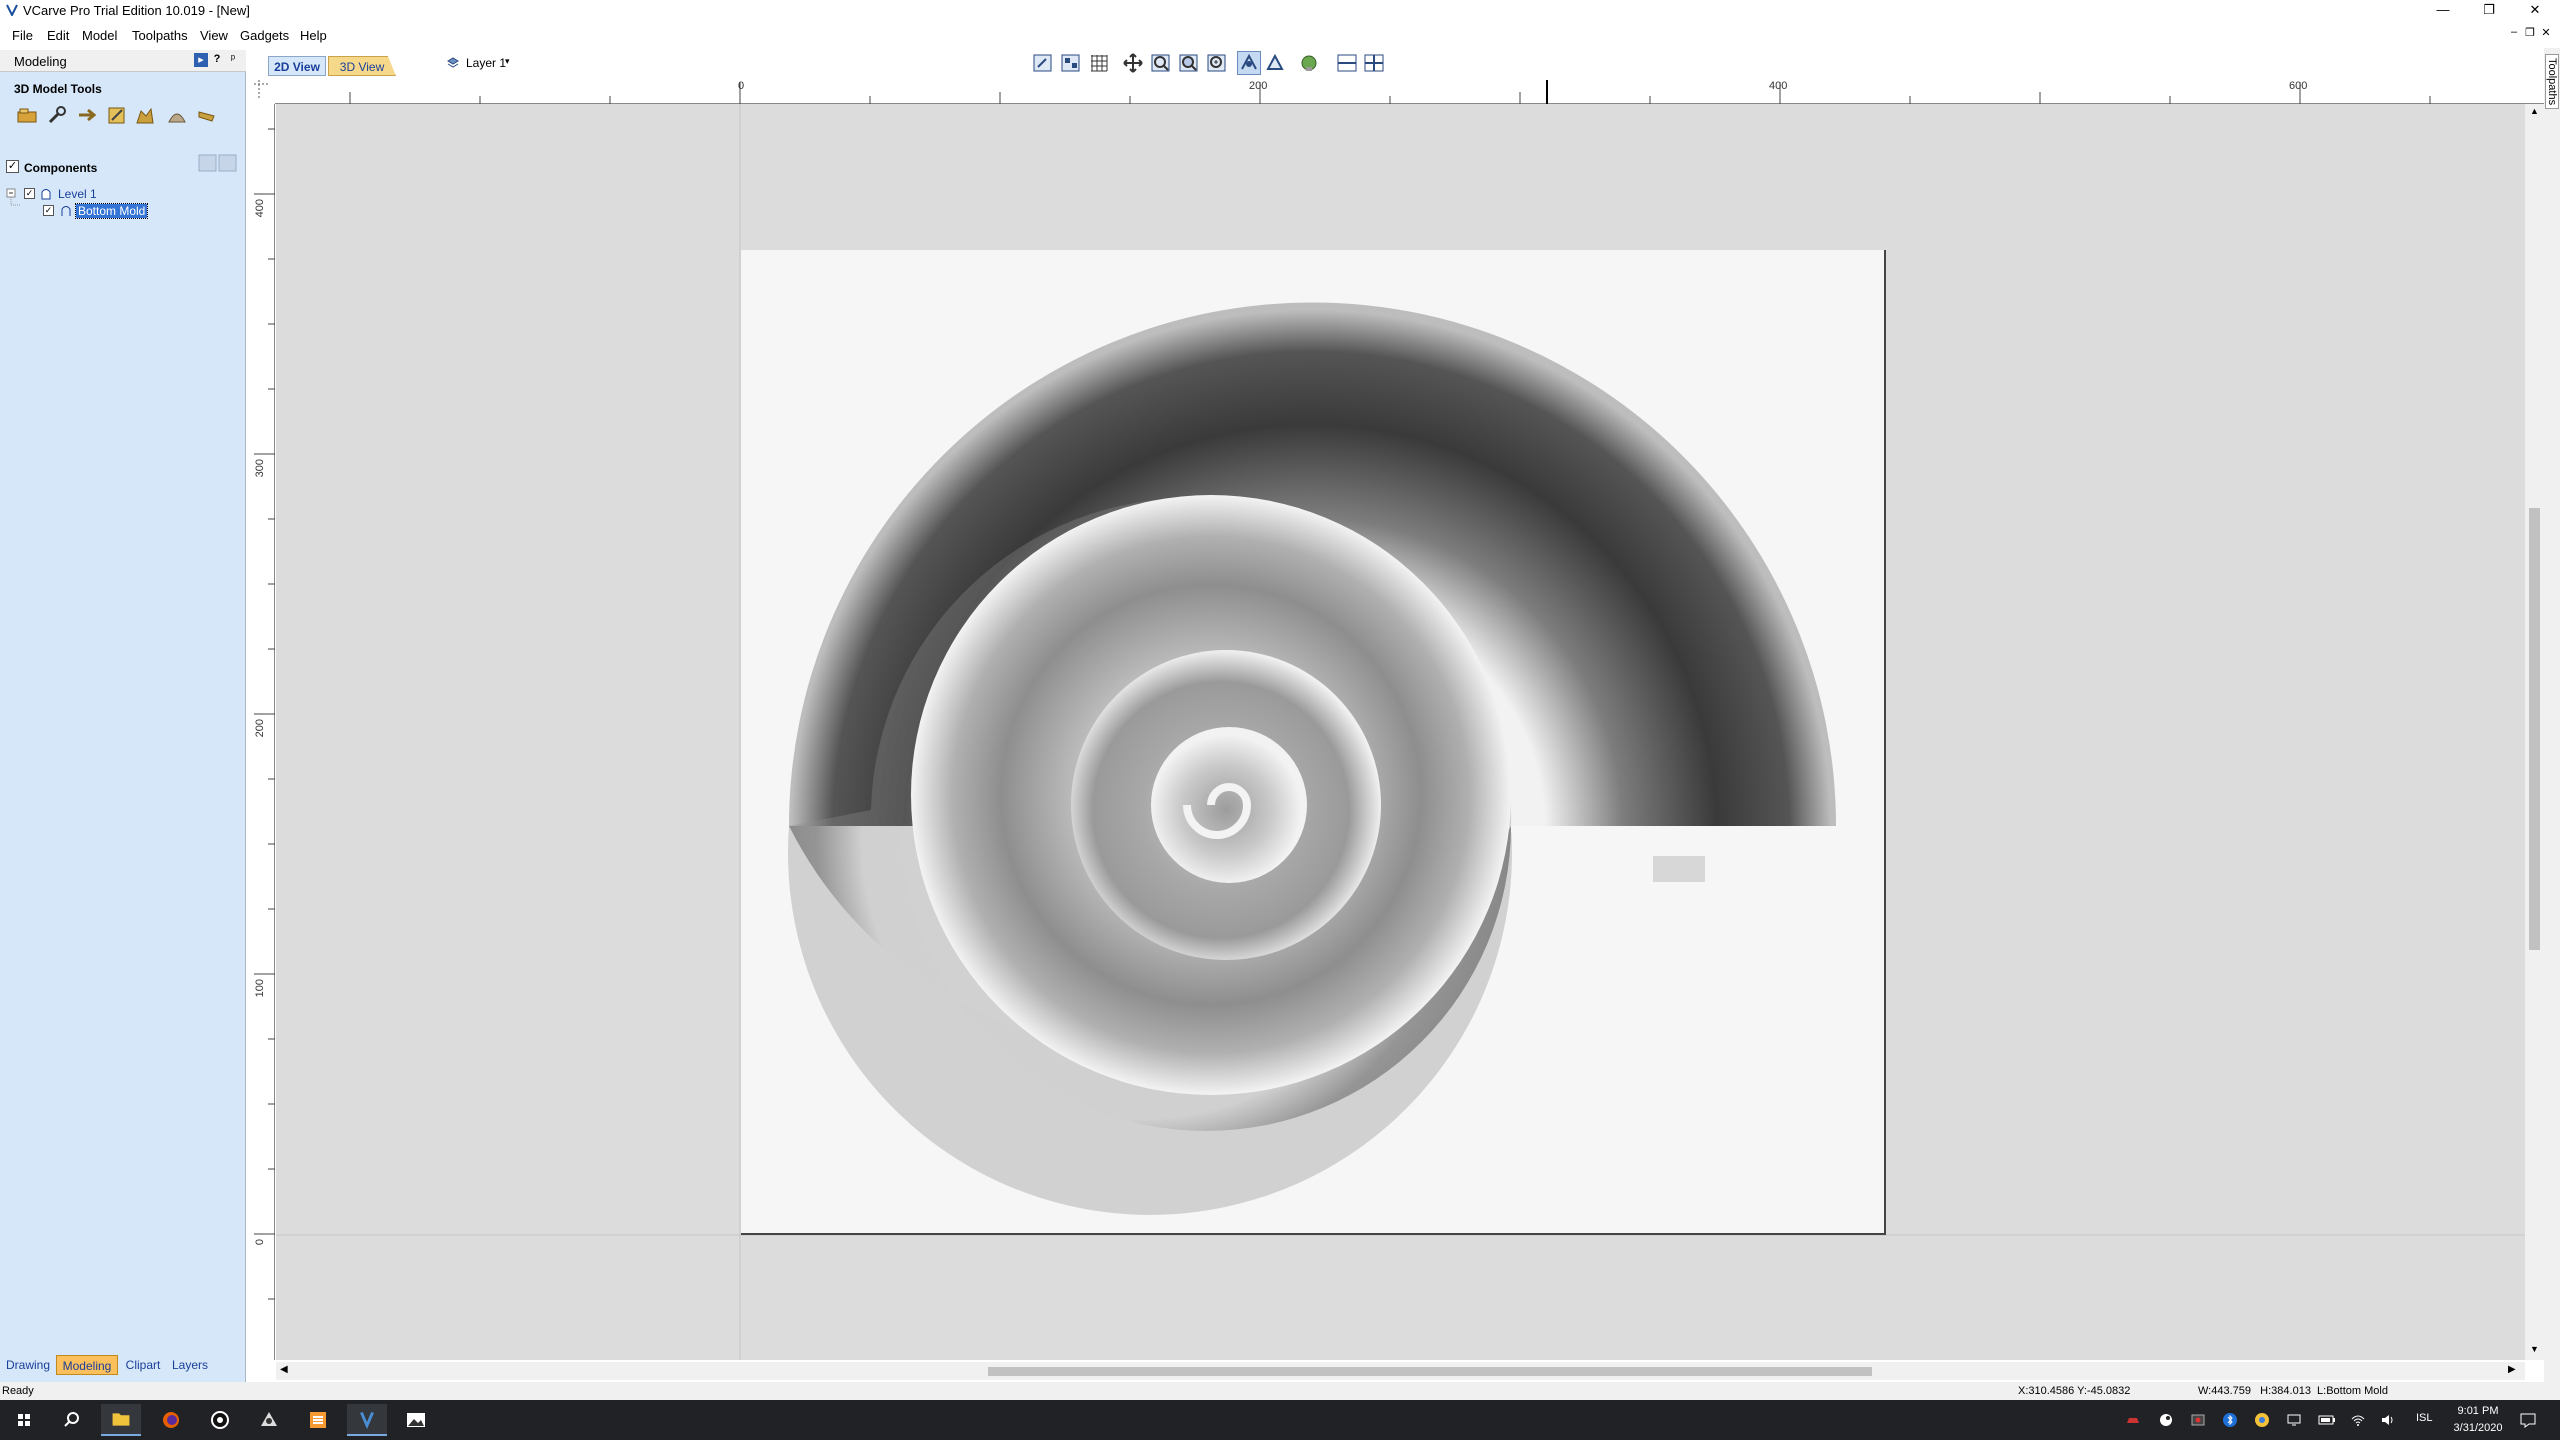  I want to click on transform-icon, so click(1275, 63).